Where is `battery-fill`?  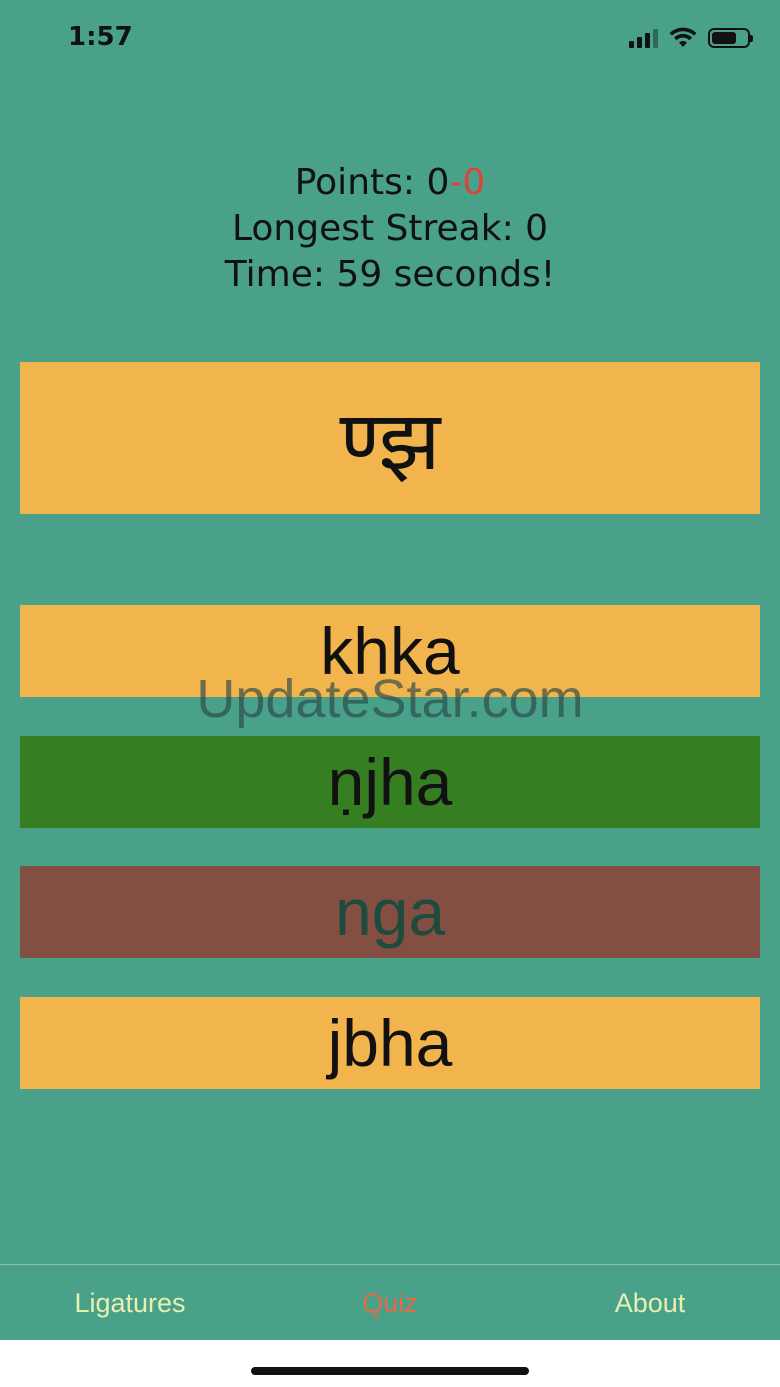 battery-fill is located at coordinates (724, 38).